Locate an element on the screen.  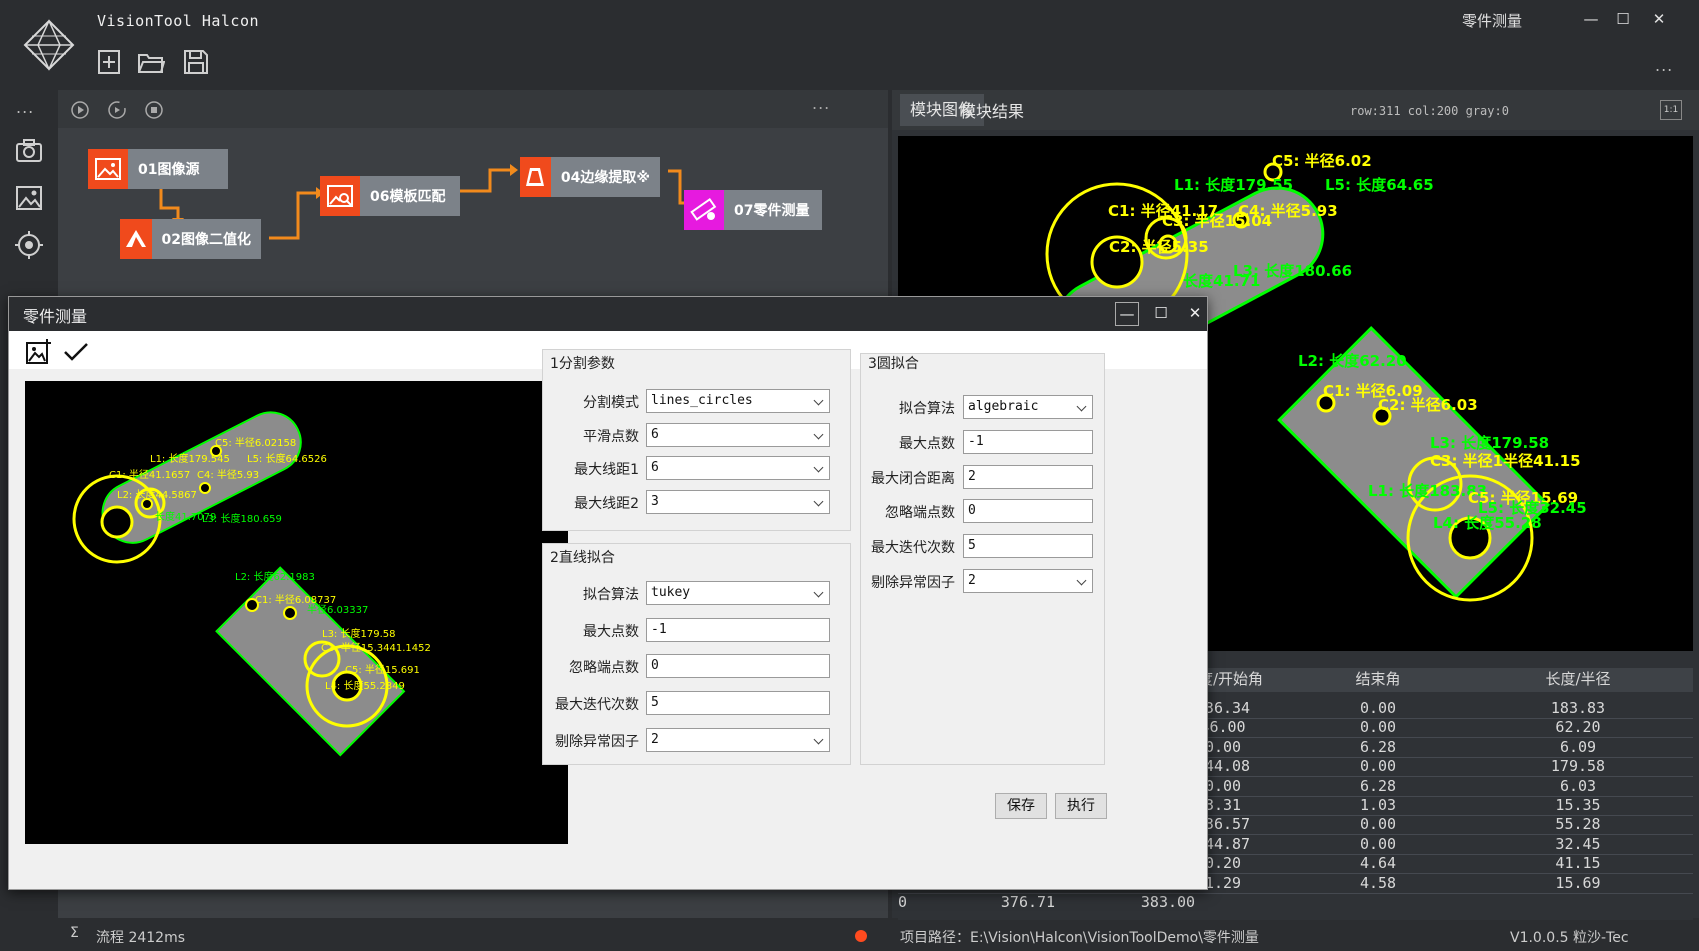
run-button: 执行 is located at coordinates (1081, 806).